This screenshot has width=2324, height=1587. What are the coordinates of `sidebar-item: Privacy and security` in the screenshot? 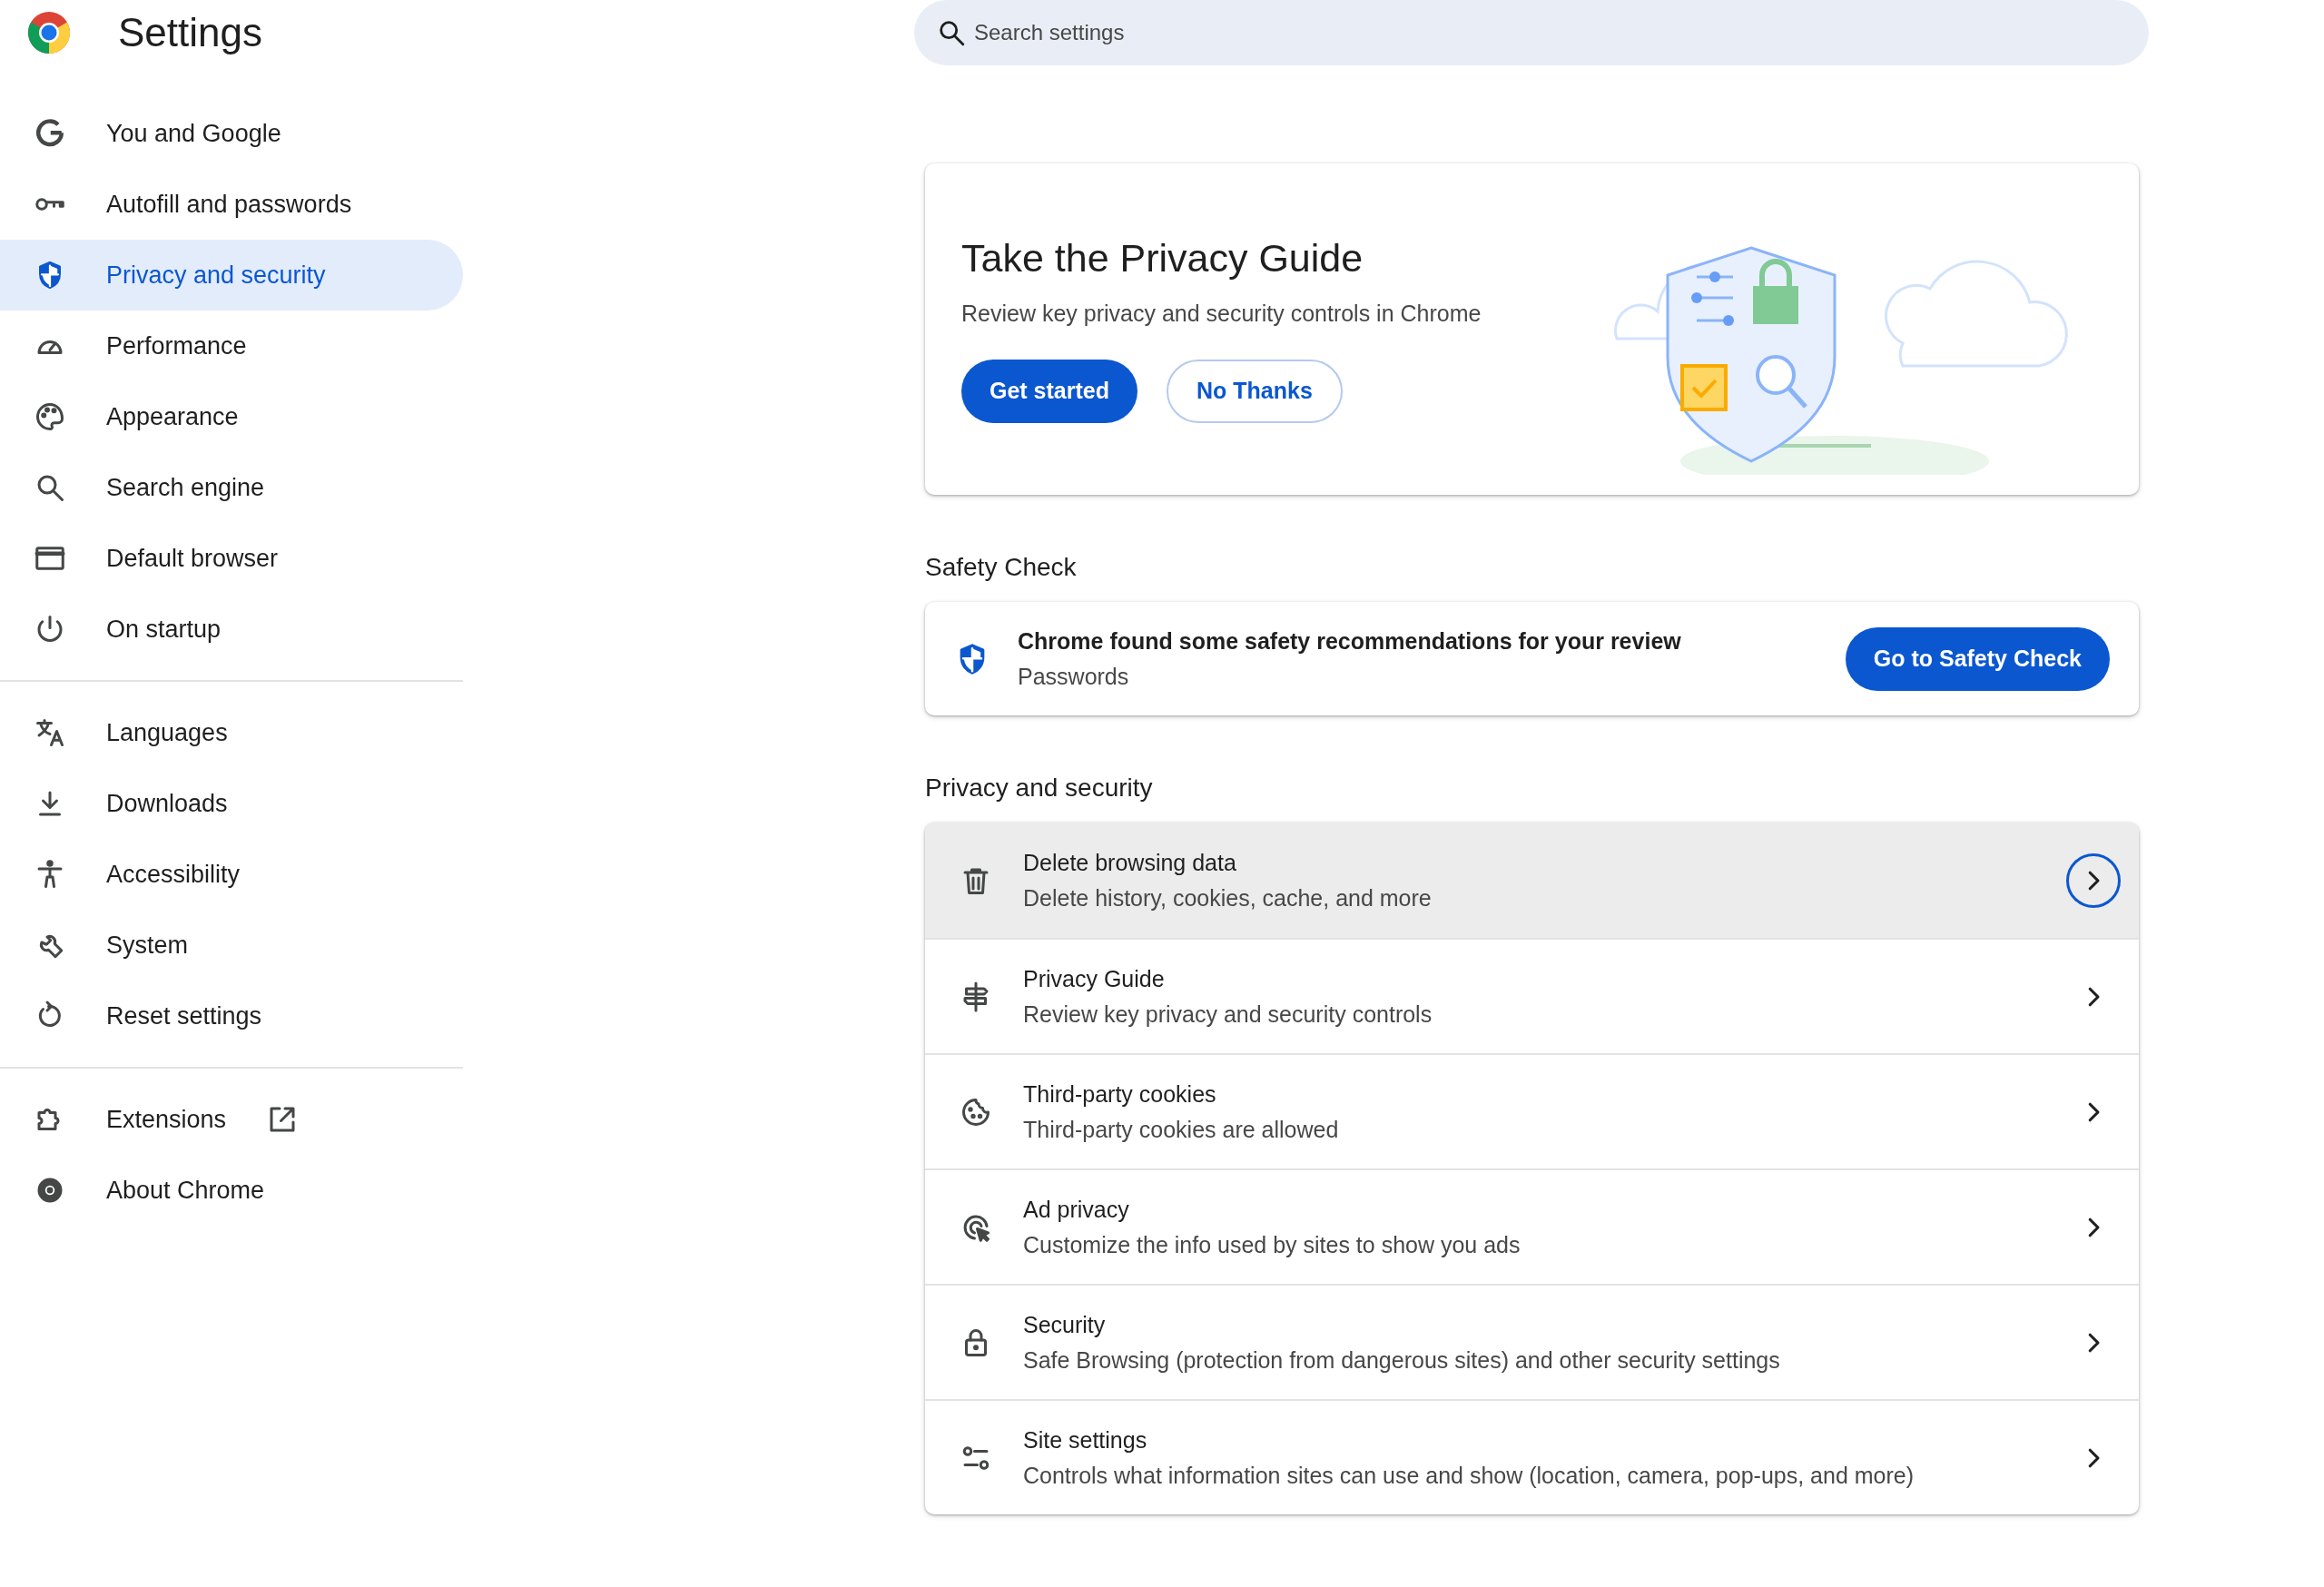 It's located at (231, 275).